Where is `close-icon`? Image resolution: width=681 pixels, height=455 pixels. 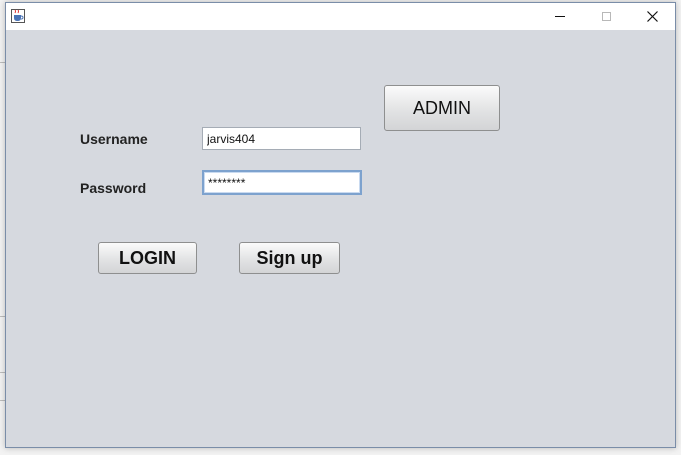
close-icon is located at coordinates (652, 16).